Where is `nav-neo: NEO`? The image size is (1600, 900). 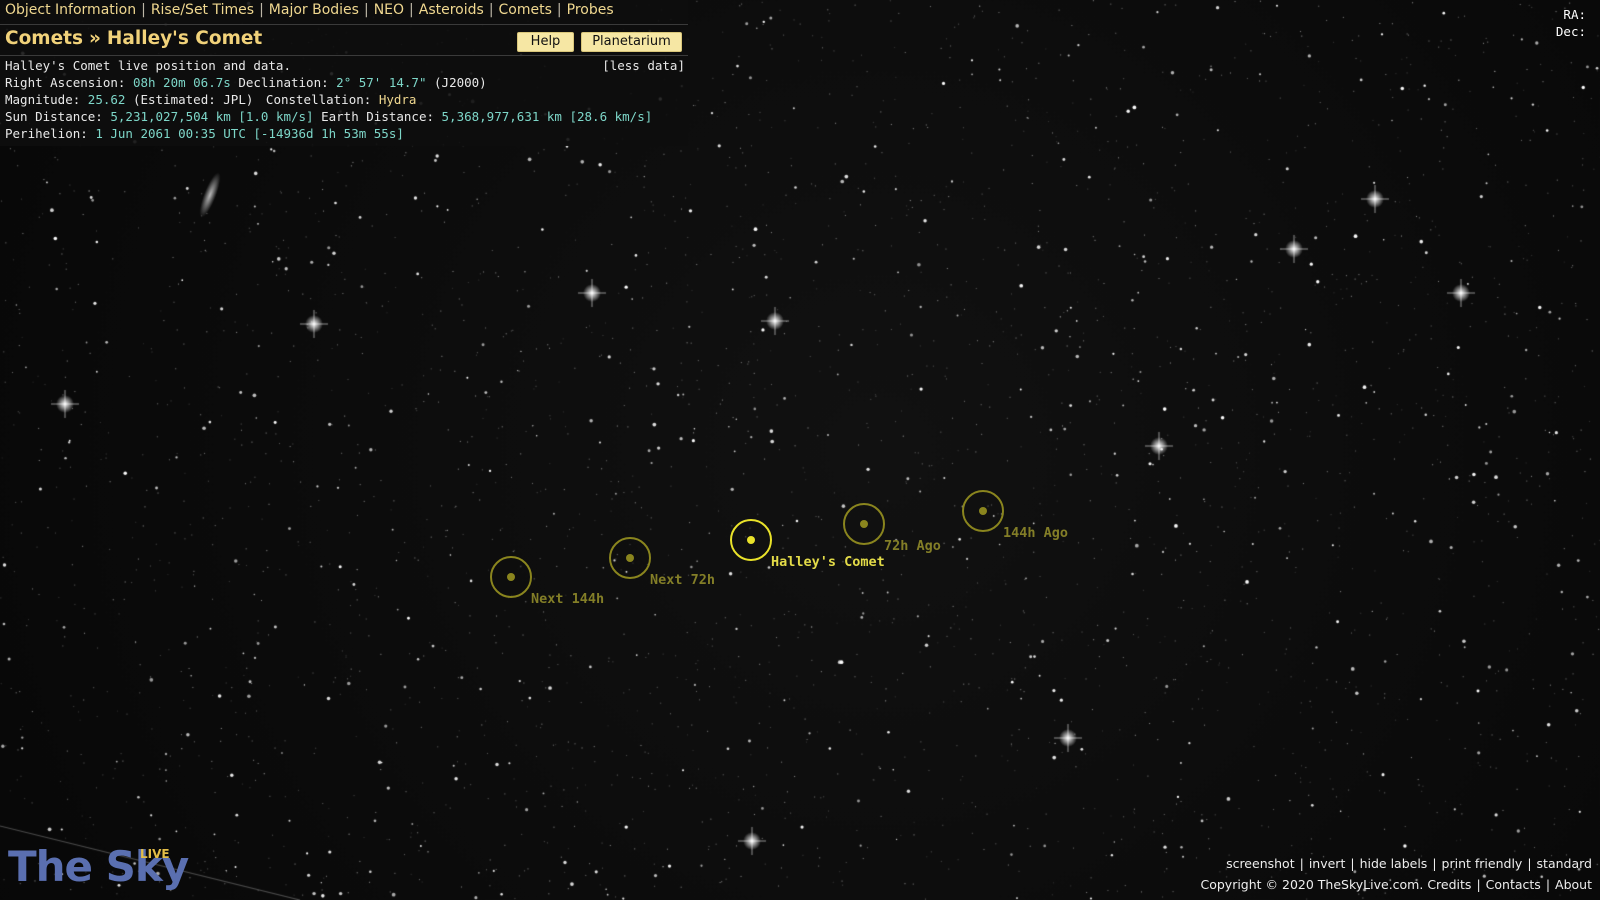
nav-neo: NEO is located at coordinates (389, 10).